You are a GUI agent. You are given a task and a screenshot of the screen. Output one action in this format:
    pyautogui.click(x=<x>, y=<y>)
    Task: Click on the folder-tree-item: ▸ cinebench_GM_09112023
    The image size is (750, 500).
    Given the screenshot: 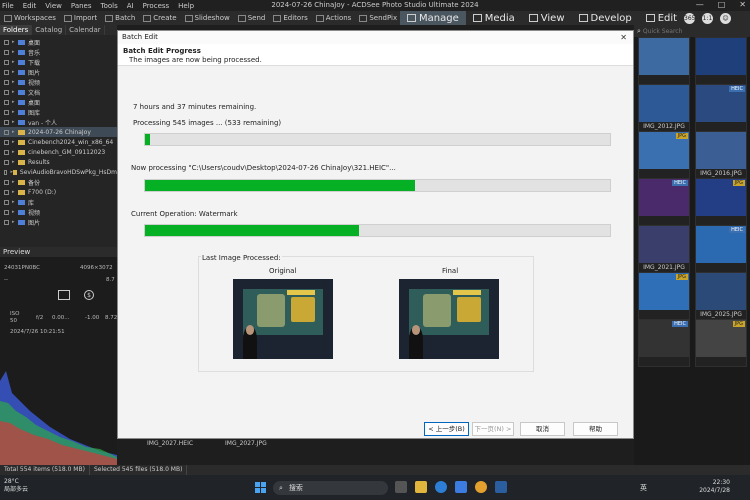 What is the action you would take?
    pyautogui.click(x=58, y=152)
    